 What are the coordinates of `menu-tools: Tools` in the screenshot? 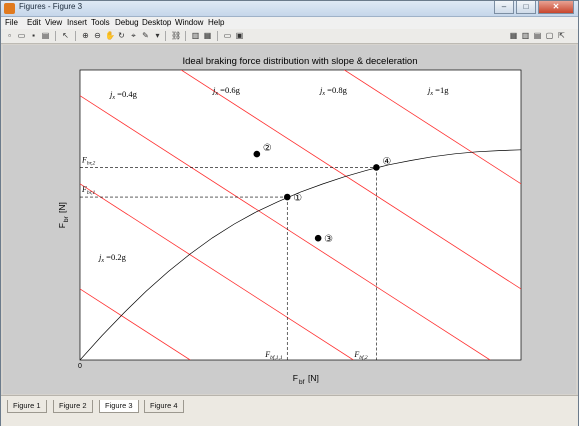 It's located at (100, 22).